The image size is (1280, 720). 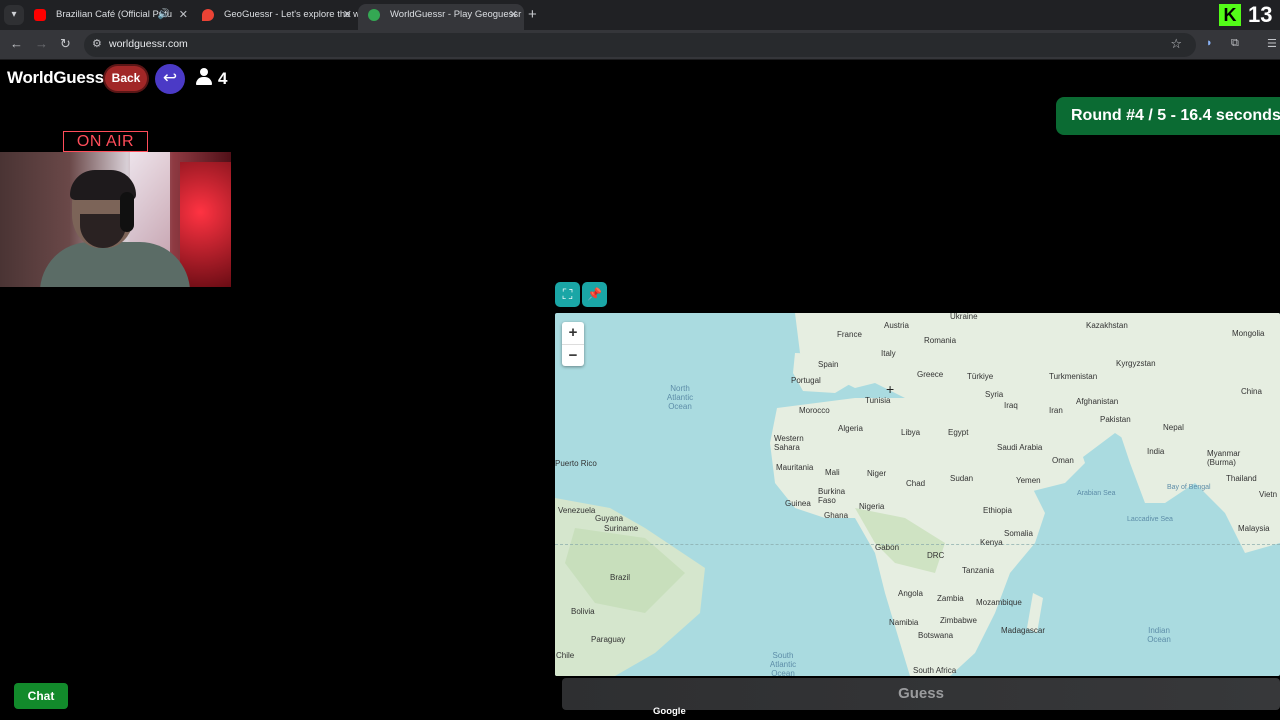 I want to click on map-label: Kyrgyzstan, so click(x=1136, y=363).